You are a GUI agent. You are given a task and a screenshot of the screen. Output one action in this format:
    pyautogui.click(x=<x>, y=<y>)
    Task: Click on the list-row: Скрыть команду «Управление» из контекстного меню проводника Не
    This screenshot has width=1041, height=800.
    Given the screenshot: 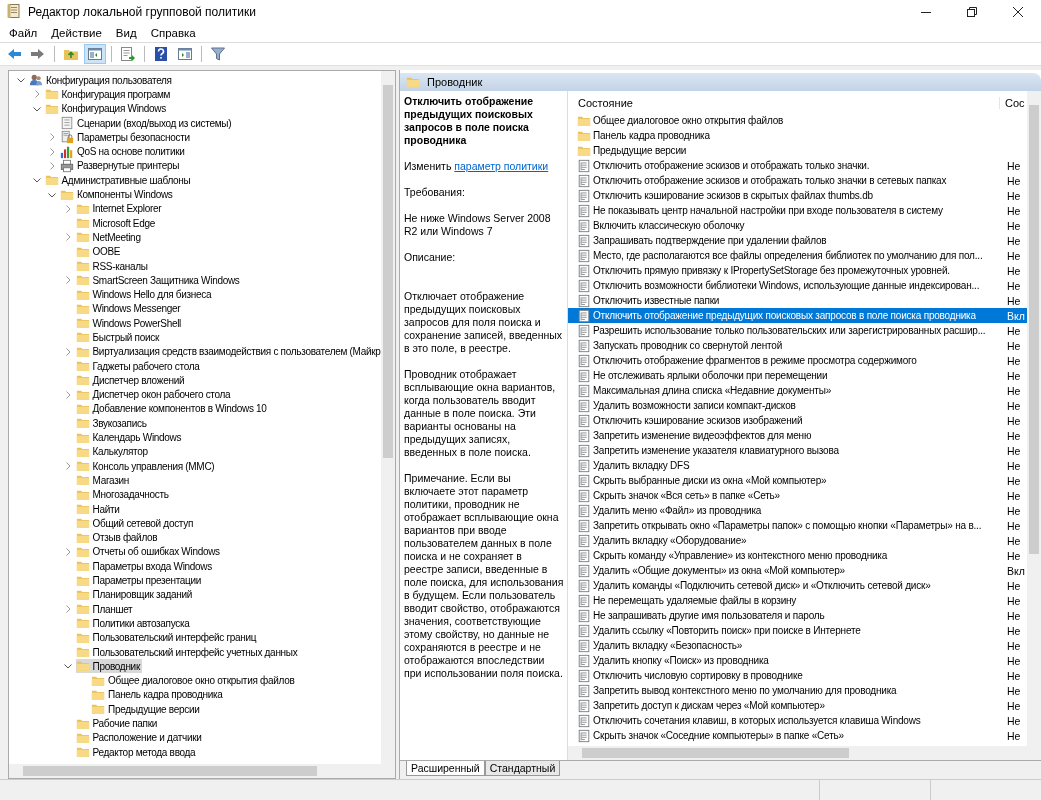 What is the action you would take?
    pyautogui.click(x=797, y=555)
    